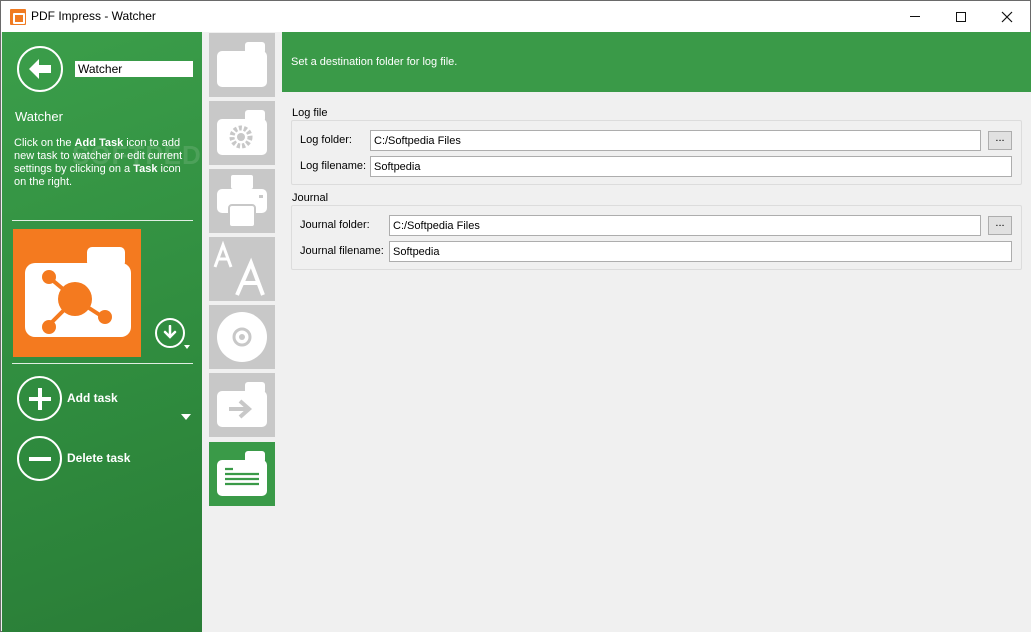 This screenshot has width=1031, height=632. Describe the element at coordinates (18, 17) in the screenshot. I see `app-logo-icon` at that location.